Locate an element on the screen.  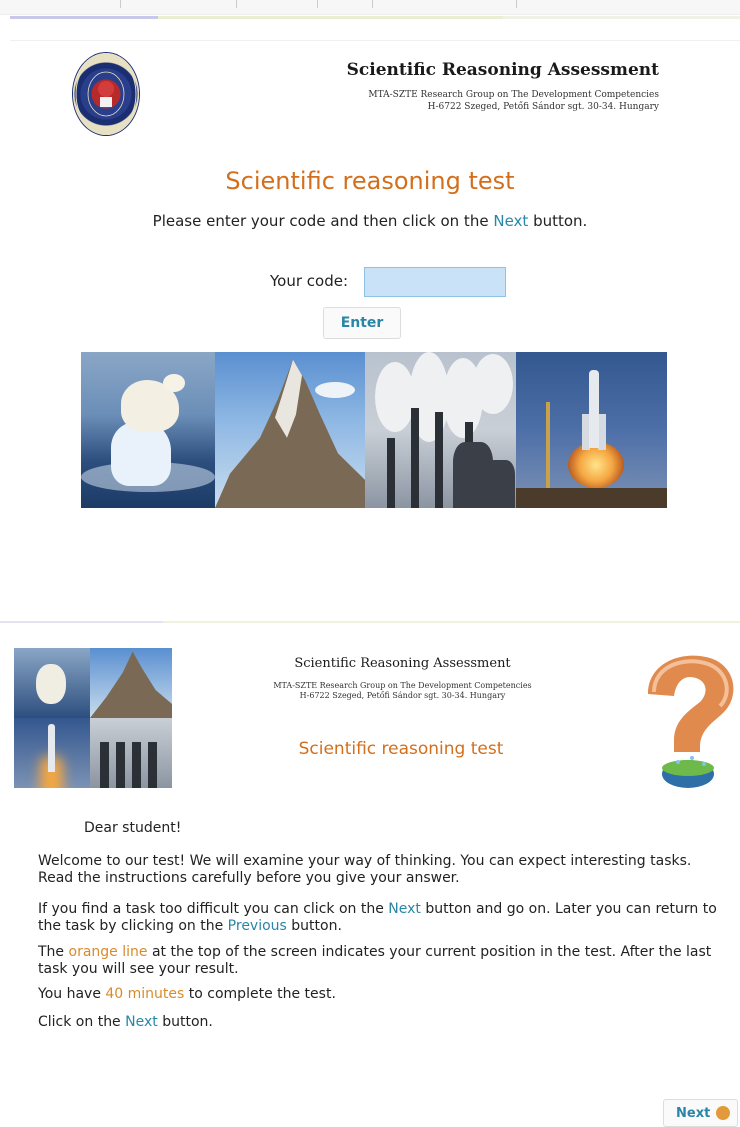
chimneys-image is located at coordinates (440, 430).